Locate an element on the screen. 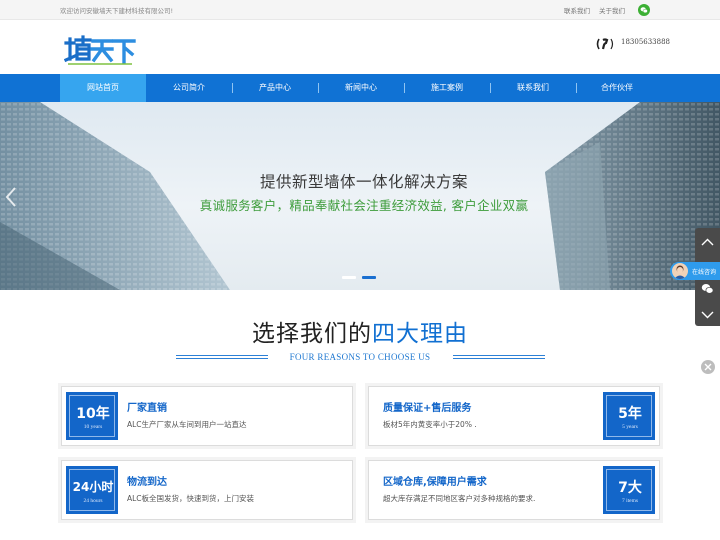 The width and height of the screenshot is (720, 540). reason-card-logistics: 24小时 24 hours 物流到达 ALC板全国发货，快速到货，上门安装 is located at coordinates (207, 490).